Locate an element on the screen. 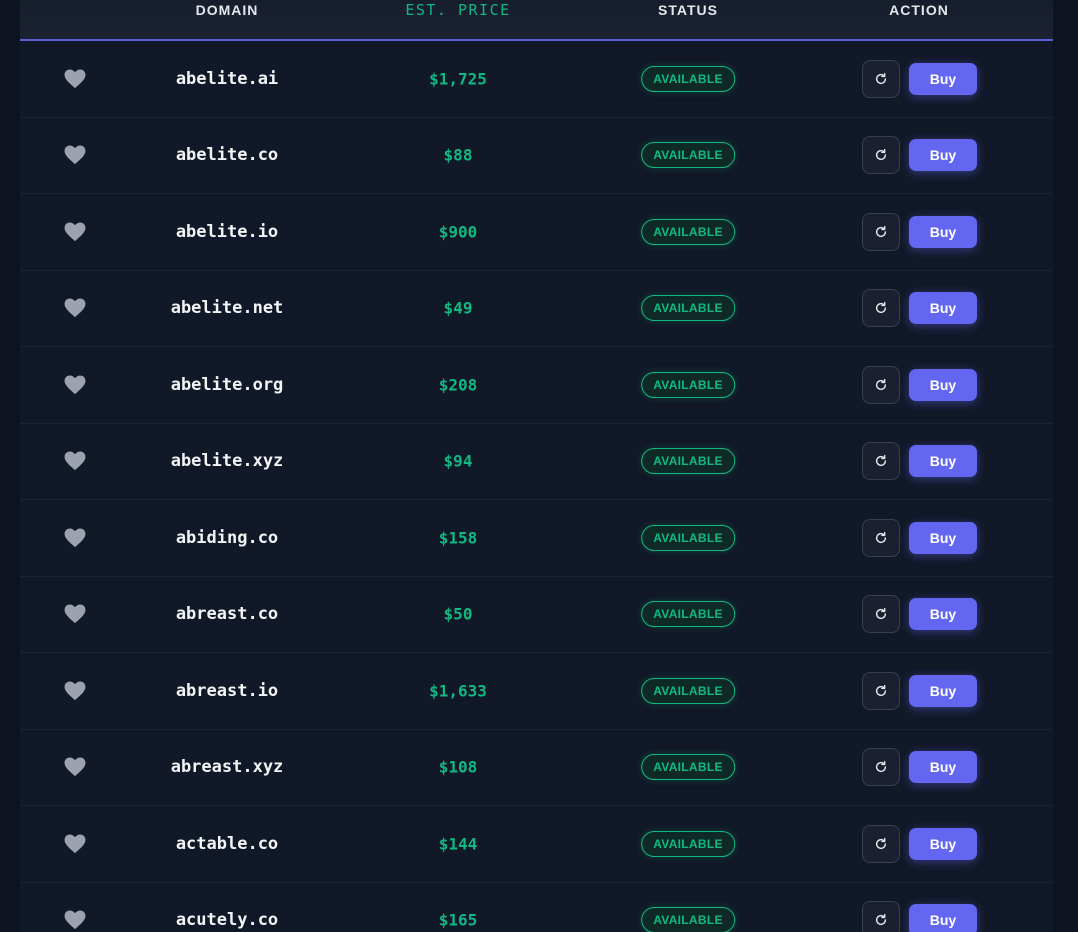 This screenshot has width=1078, height=932. table-row: abreast.xyz $108 AVAILABLE Buy is located at coordinates (536, 768).